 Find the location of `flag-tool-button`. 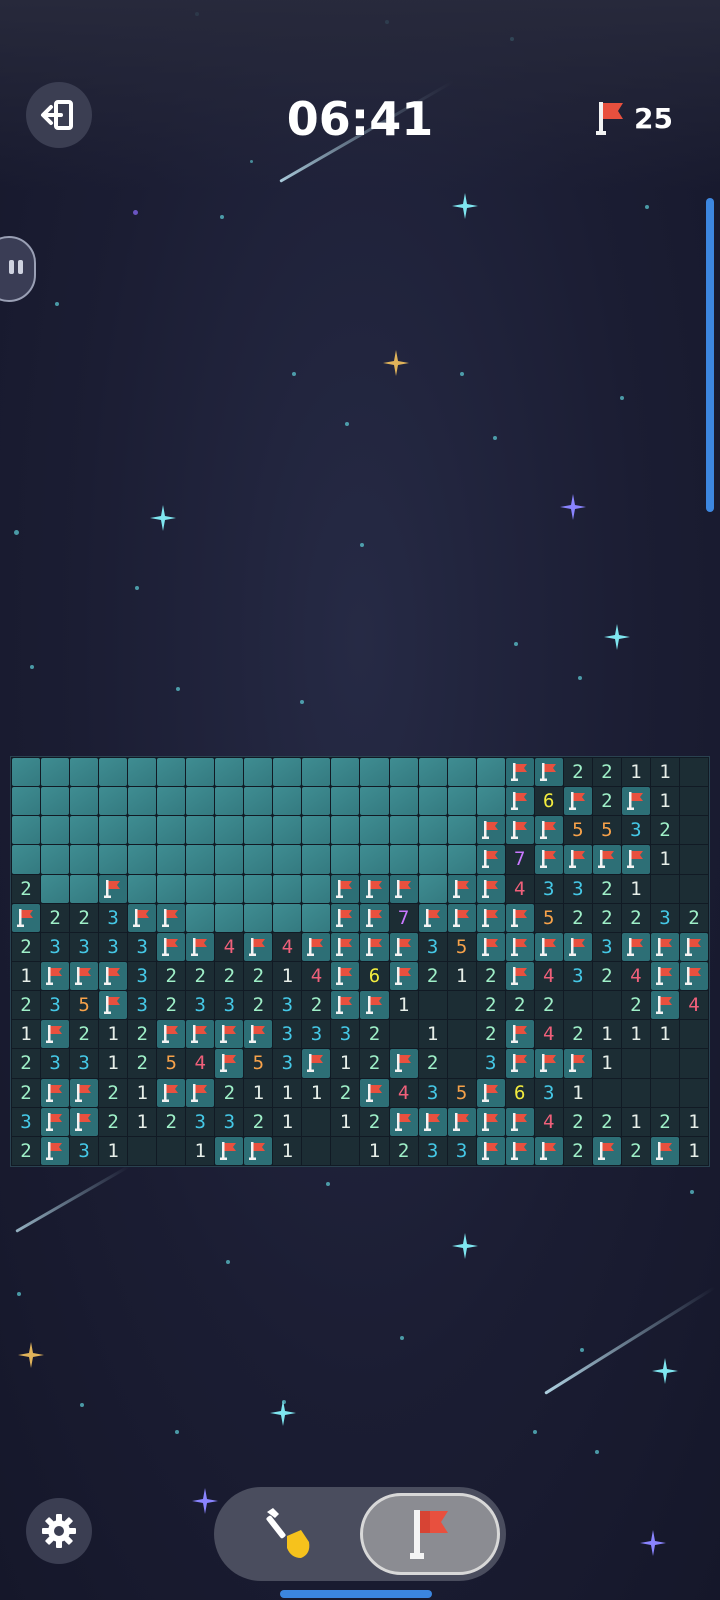

flag-tool-button is located at coordinates (430, 1534).